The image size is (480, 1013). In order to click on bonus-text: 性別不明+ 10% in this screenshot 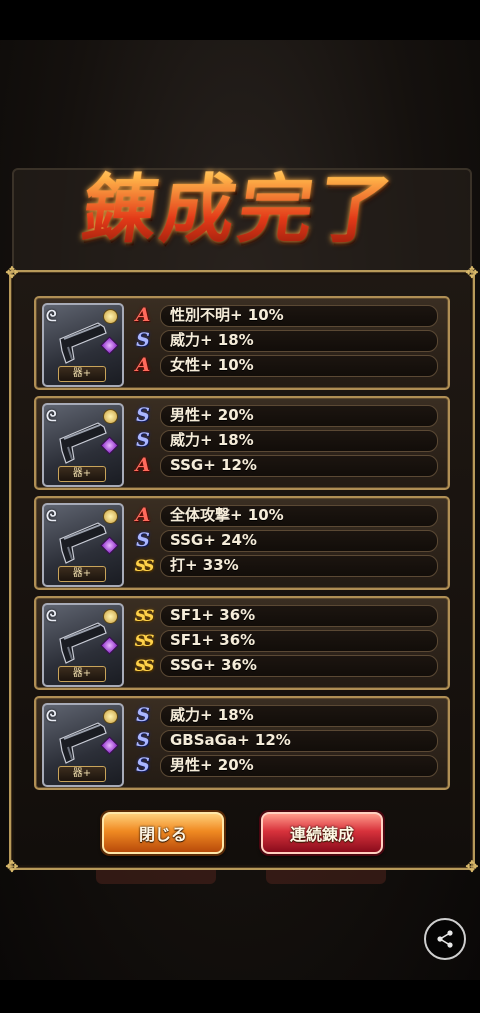, I will do `click(227, 315)`.